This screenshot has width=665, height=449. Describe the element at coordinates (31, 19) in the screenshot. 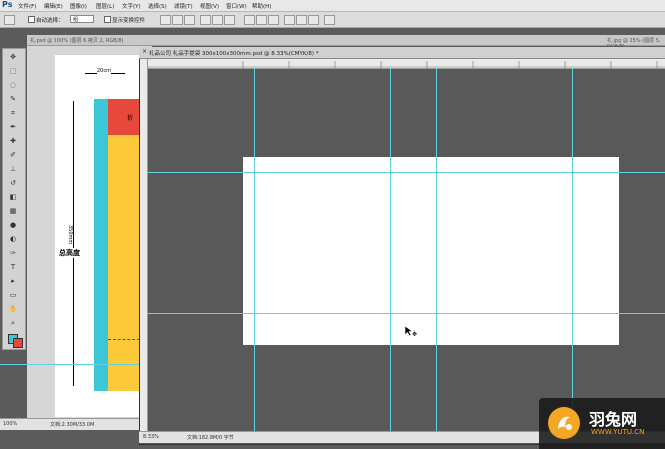

I see `auto-select-checkbox` at that location.